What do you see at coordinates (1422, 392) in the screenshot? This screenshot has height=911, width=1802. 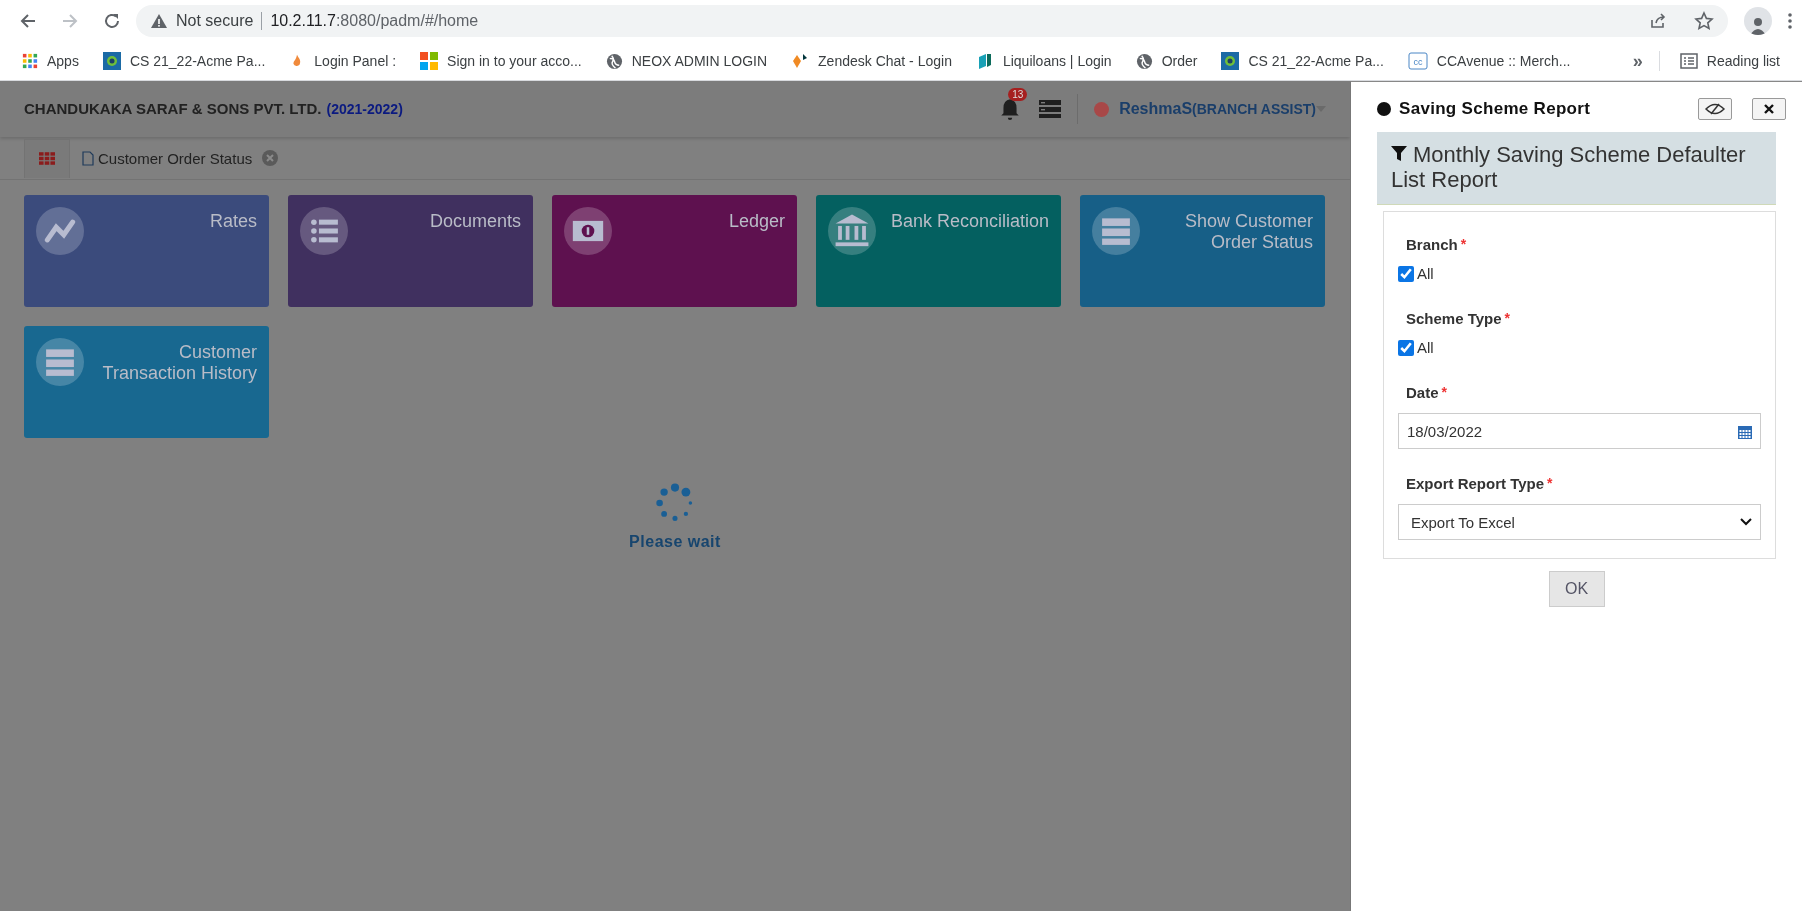 I see `field-label: Date` at bounding box center [1422, 392].